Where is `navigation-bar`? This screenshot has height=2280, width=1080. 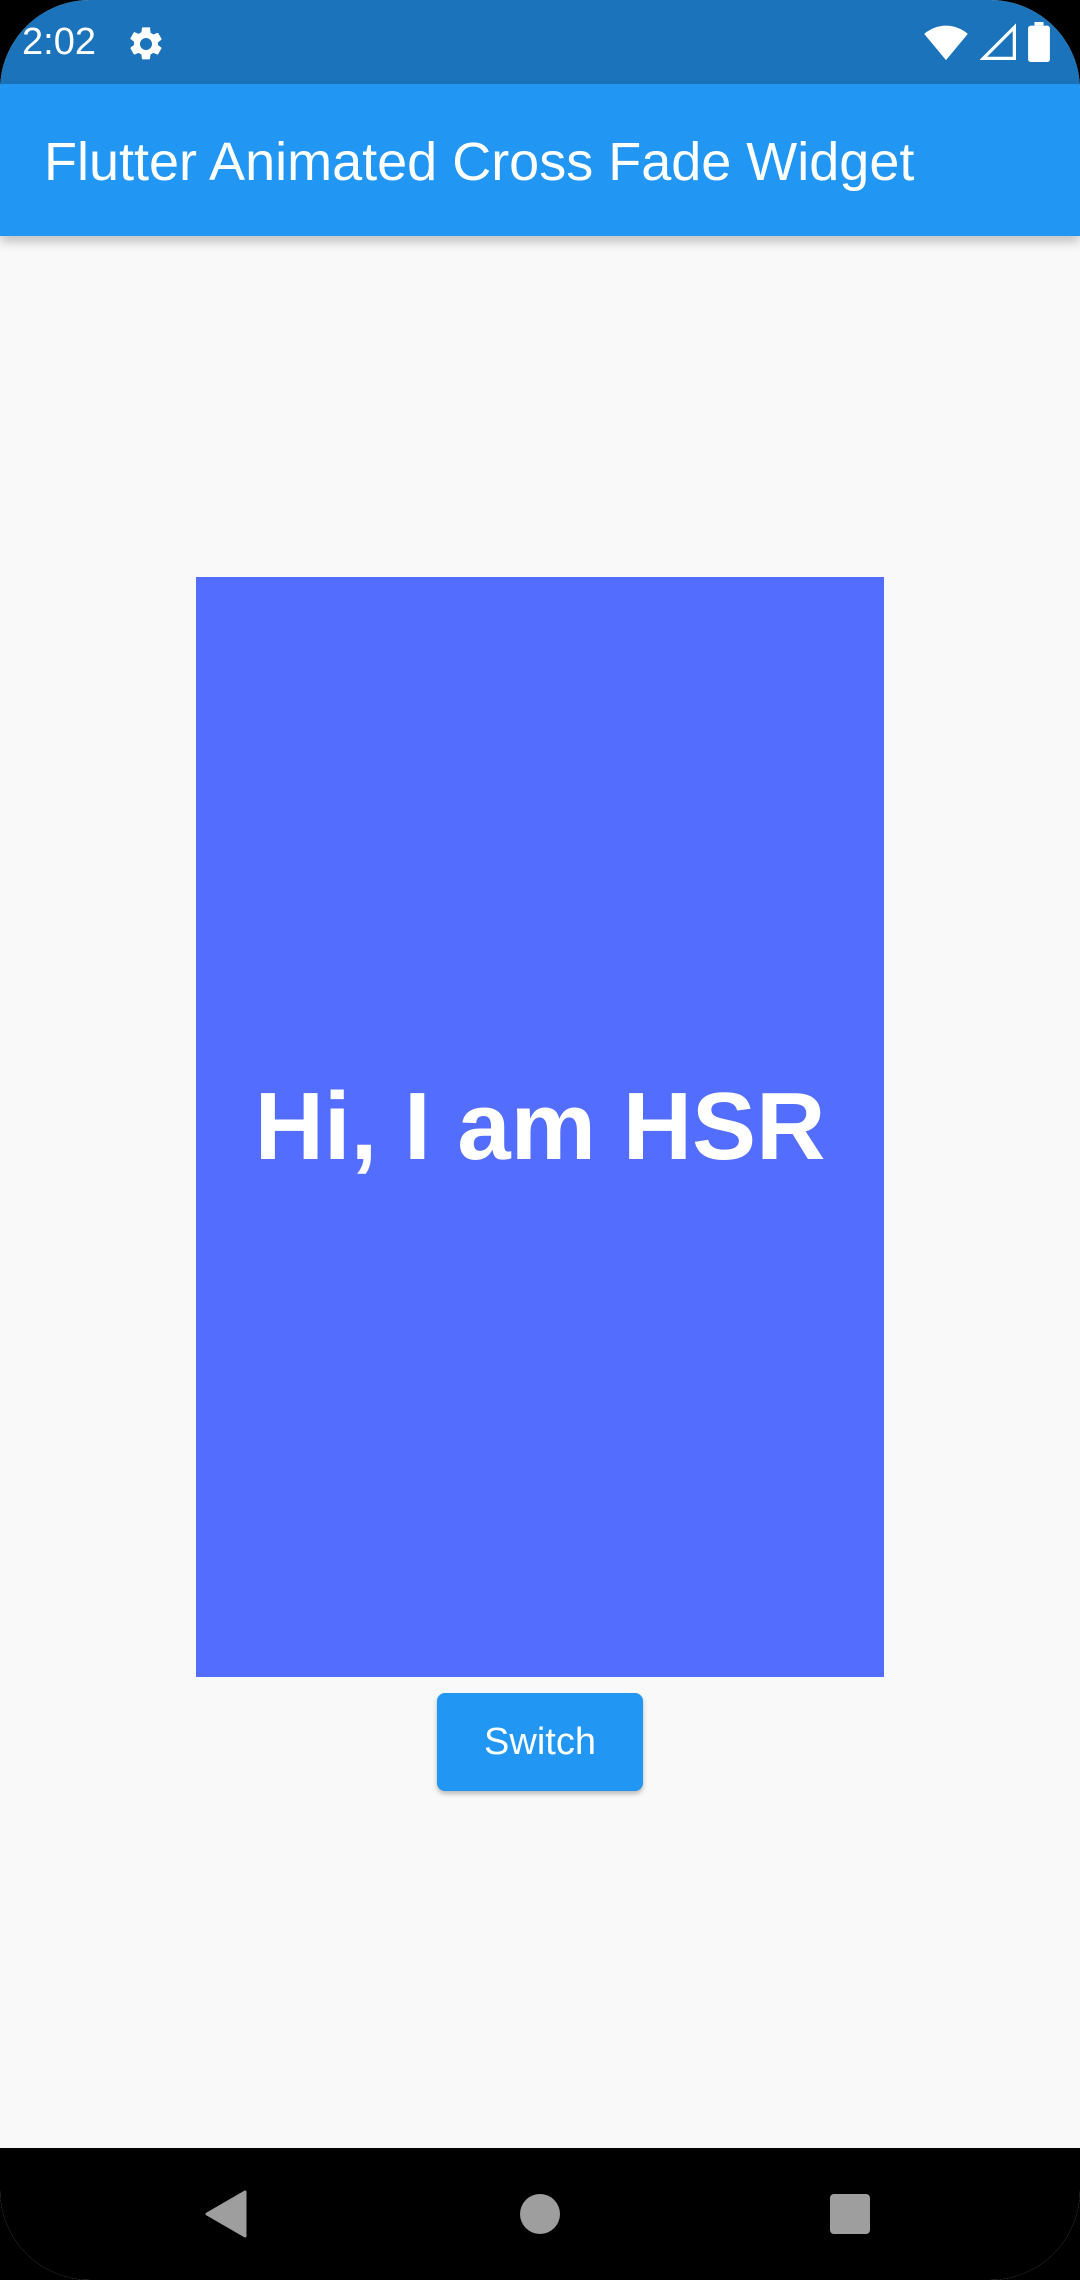 navigation-bar is located at coordinates (540, 2214).